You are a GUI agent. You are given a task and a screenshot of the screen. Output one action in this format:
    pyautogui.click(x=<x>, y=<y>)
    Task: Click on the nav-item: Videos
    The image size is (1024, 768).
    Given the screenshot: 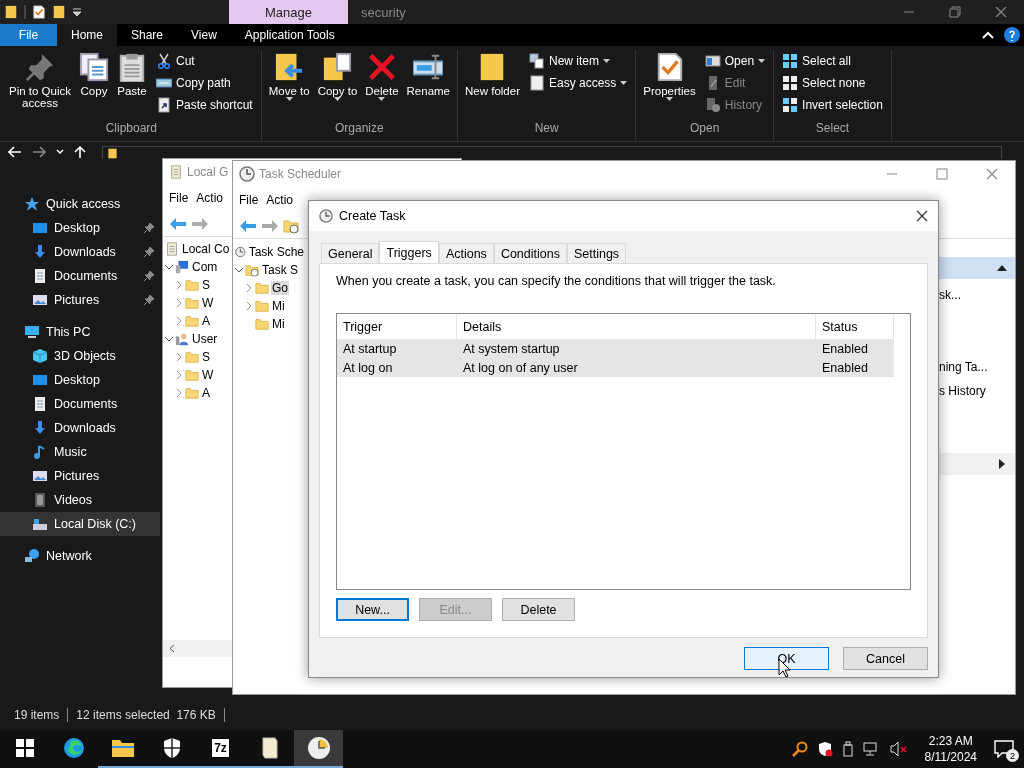 What is the action you would take?
    pyautogui.click(x=80, y=500)
    